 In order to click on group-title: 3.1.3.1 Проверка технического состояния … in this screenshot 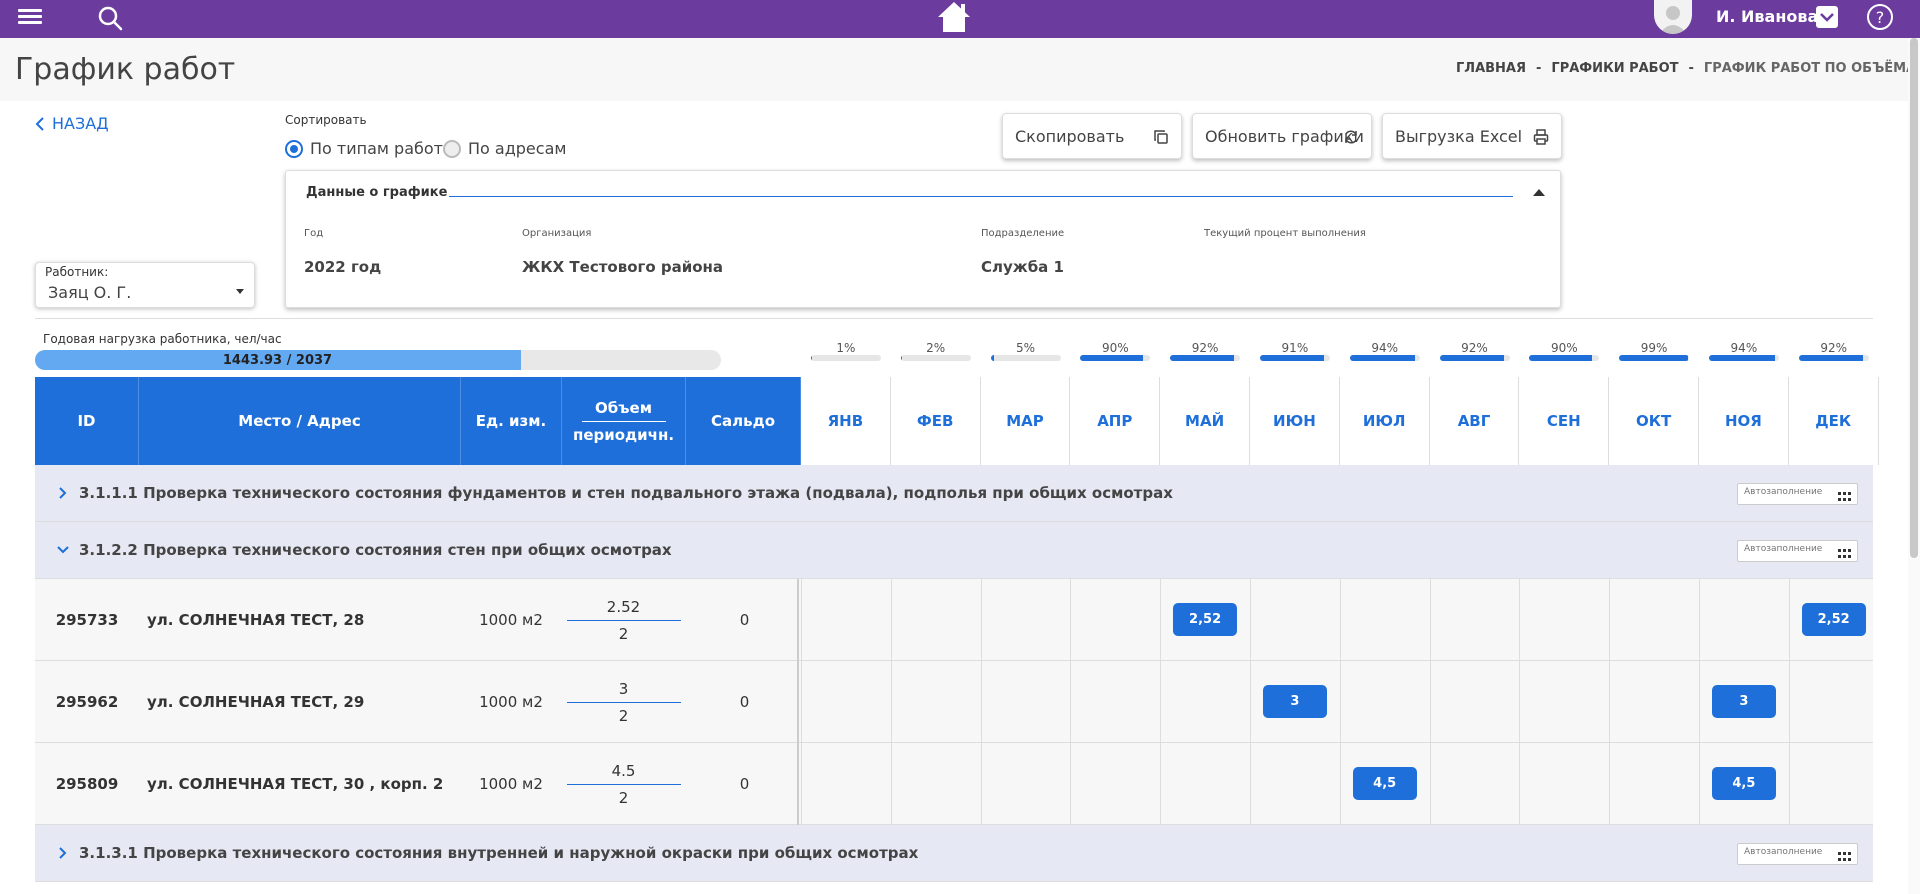, I will do `click(499, 853)`.